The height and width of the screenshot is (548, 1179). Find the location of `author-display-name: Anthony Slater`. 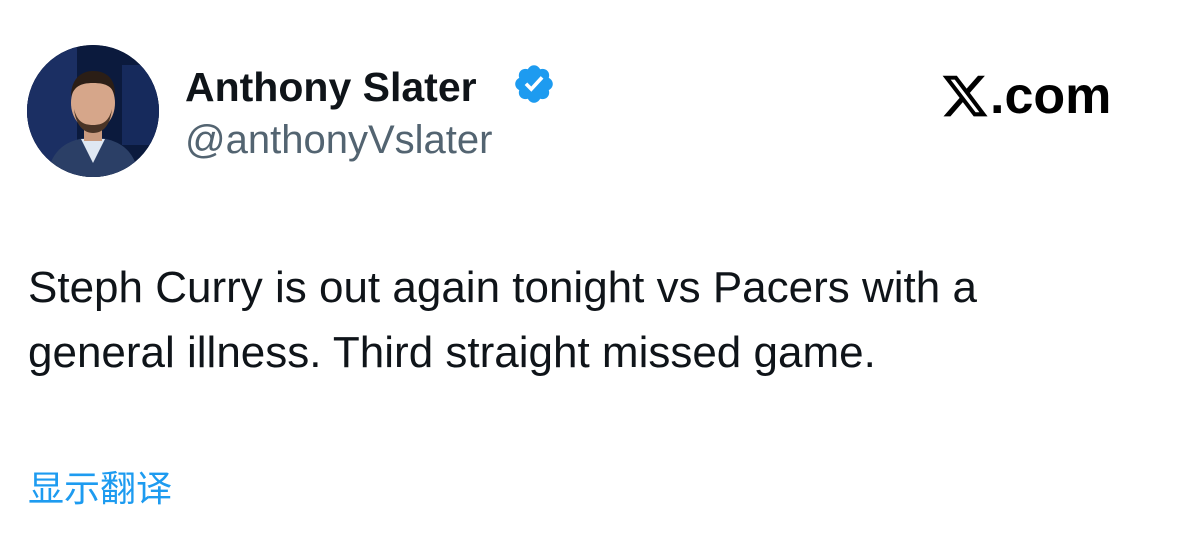

author-display-name: Anthony Slater is located at coordinates (331, 87).